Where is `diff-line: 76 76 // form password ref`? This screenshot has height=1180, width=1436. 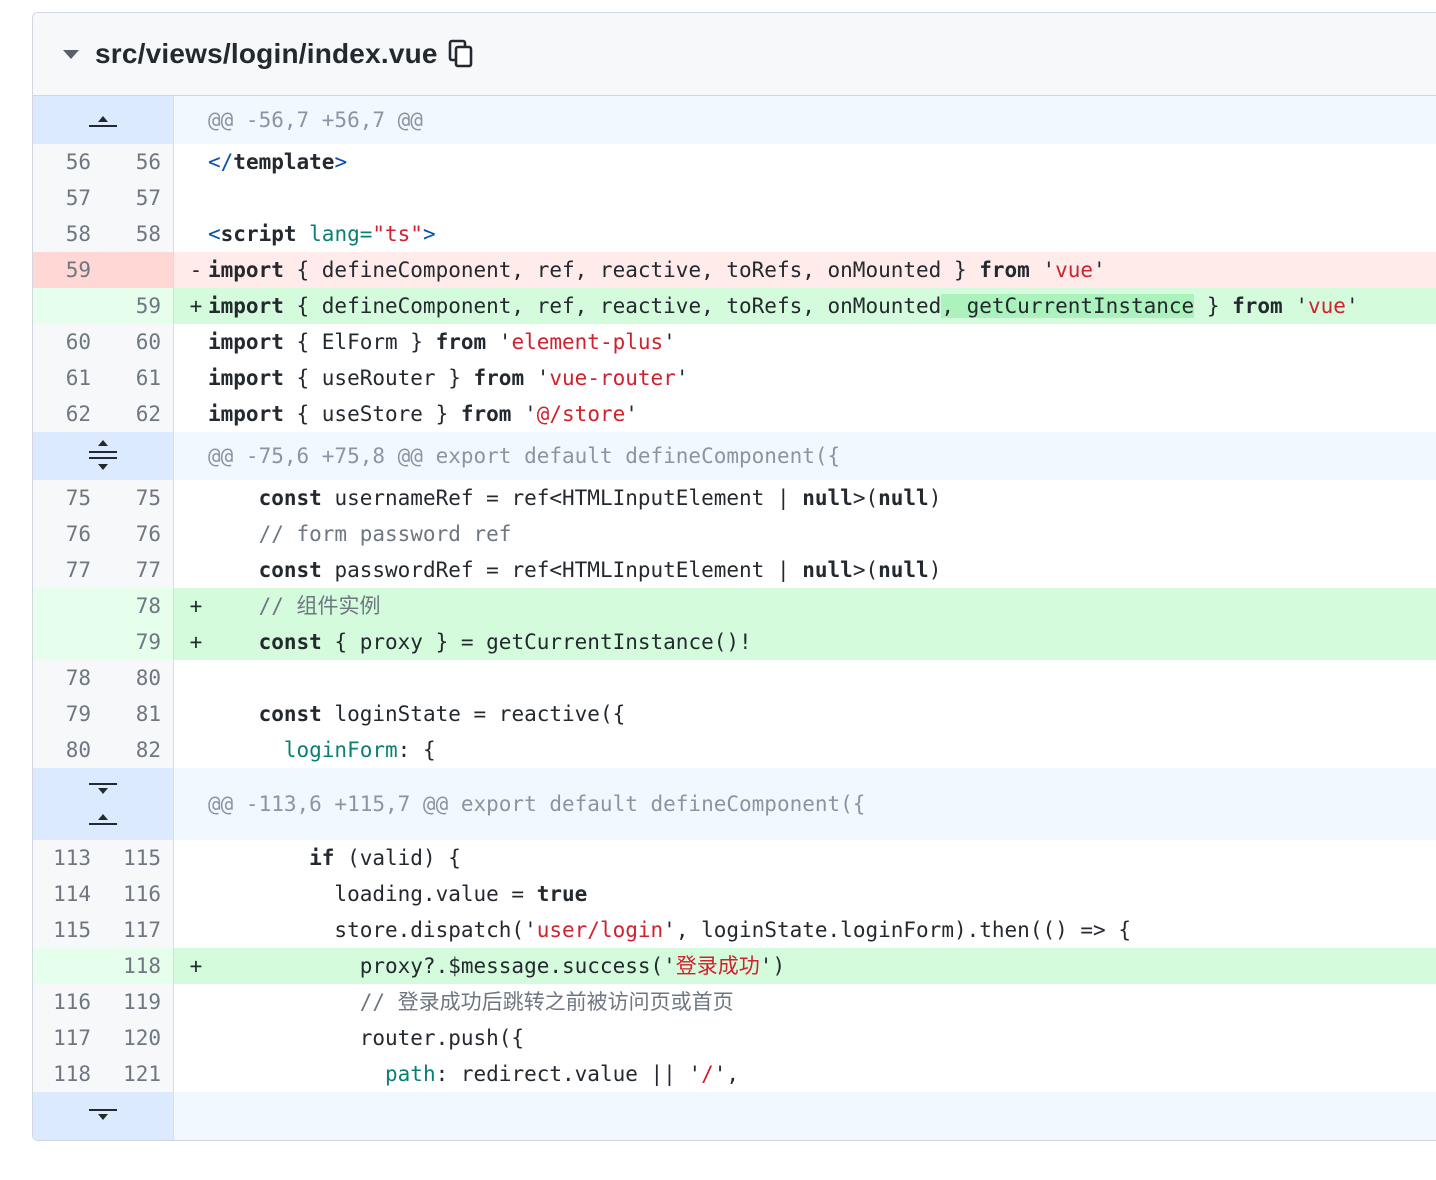
diff-line: 76 76 // form password ref is located at coordinates (734, 534).